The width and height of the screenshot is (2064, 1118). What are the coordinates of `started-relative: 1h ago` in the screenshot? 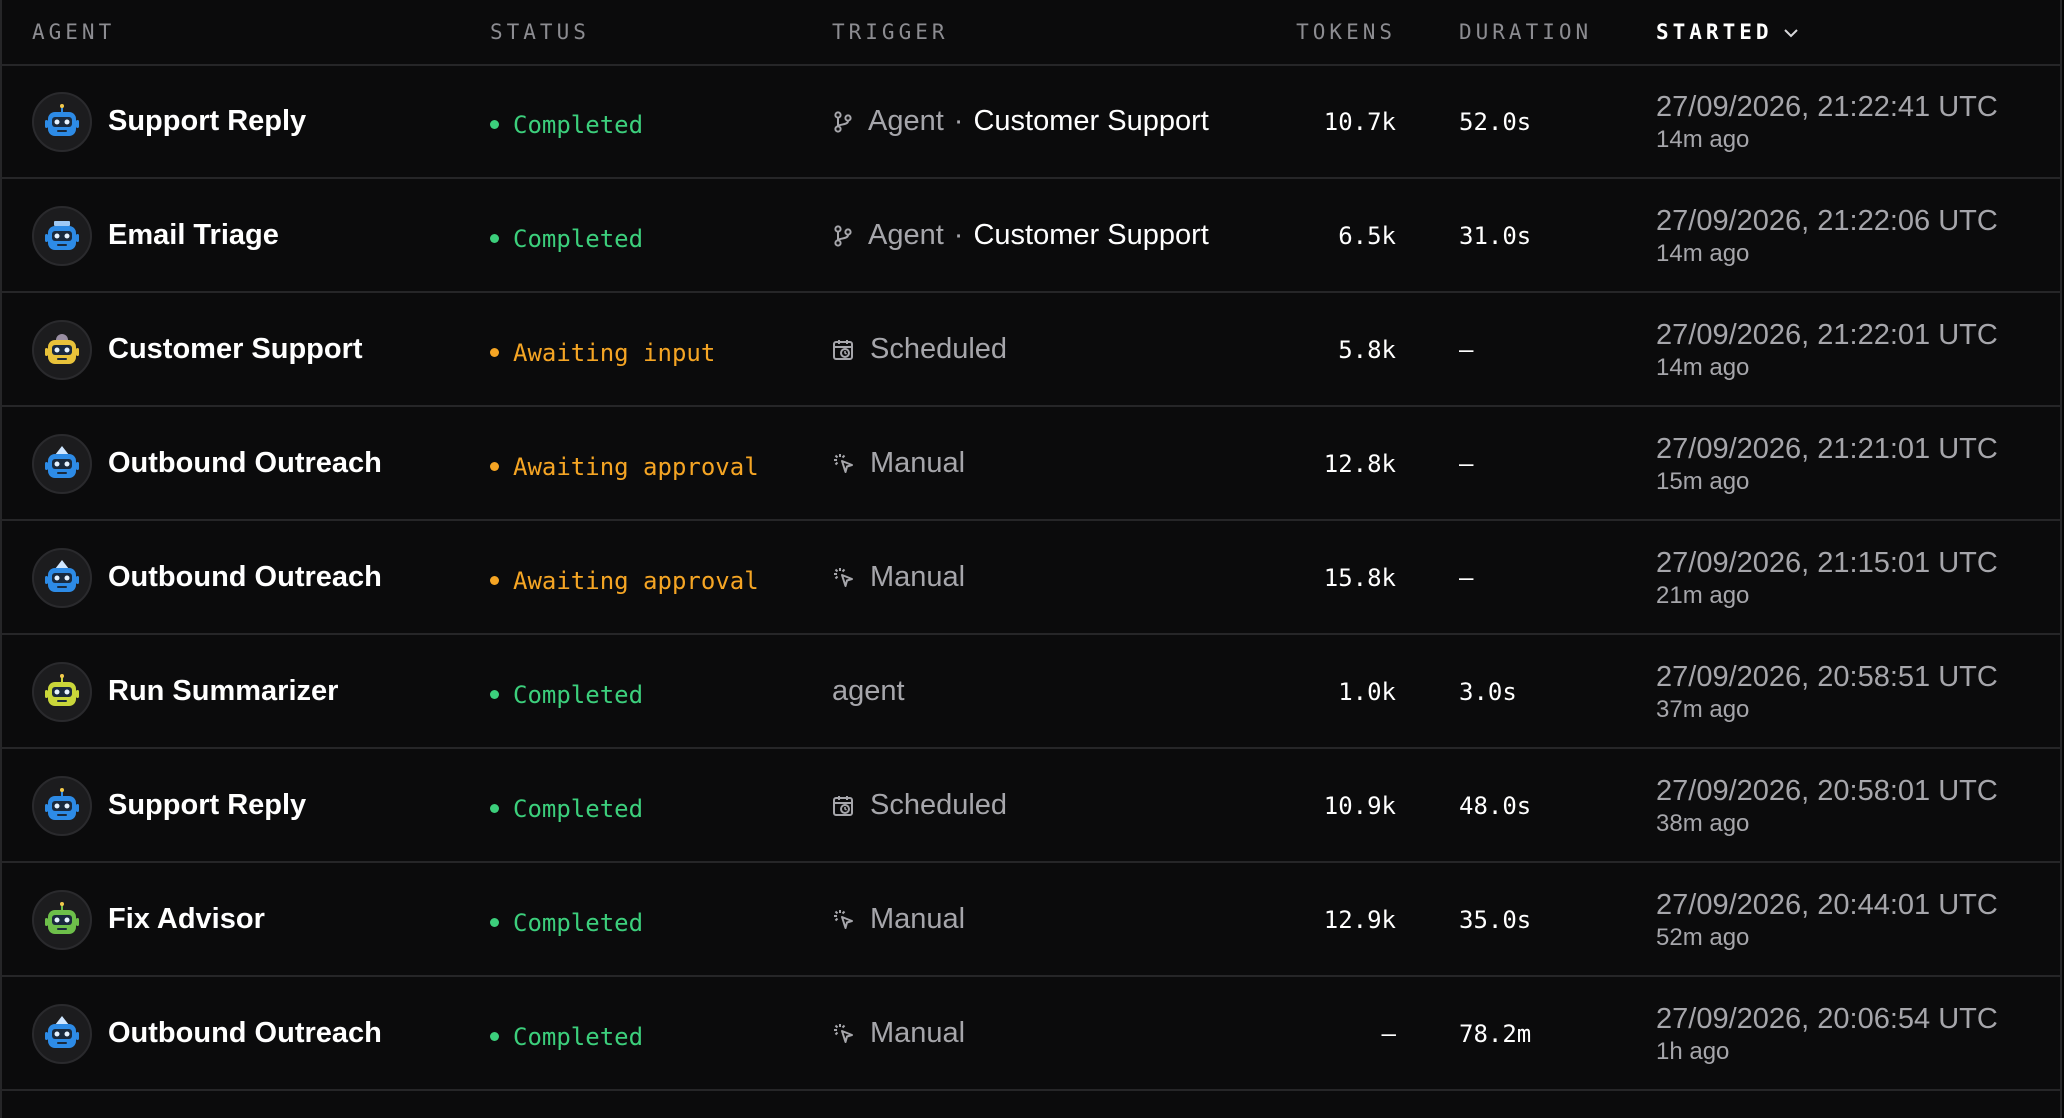 It's located at (1693, 1051).